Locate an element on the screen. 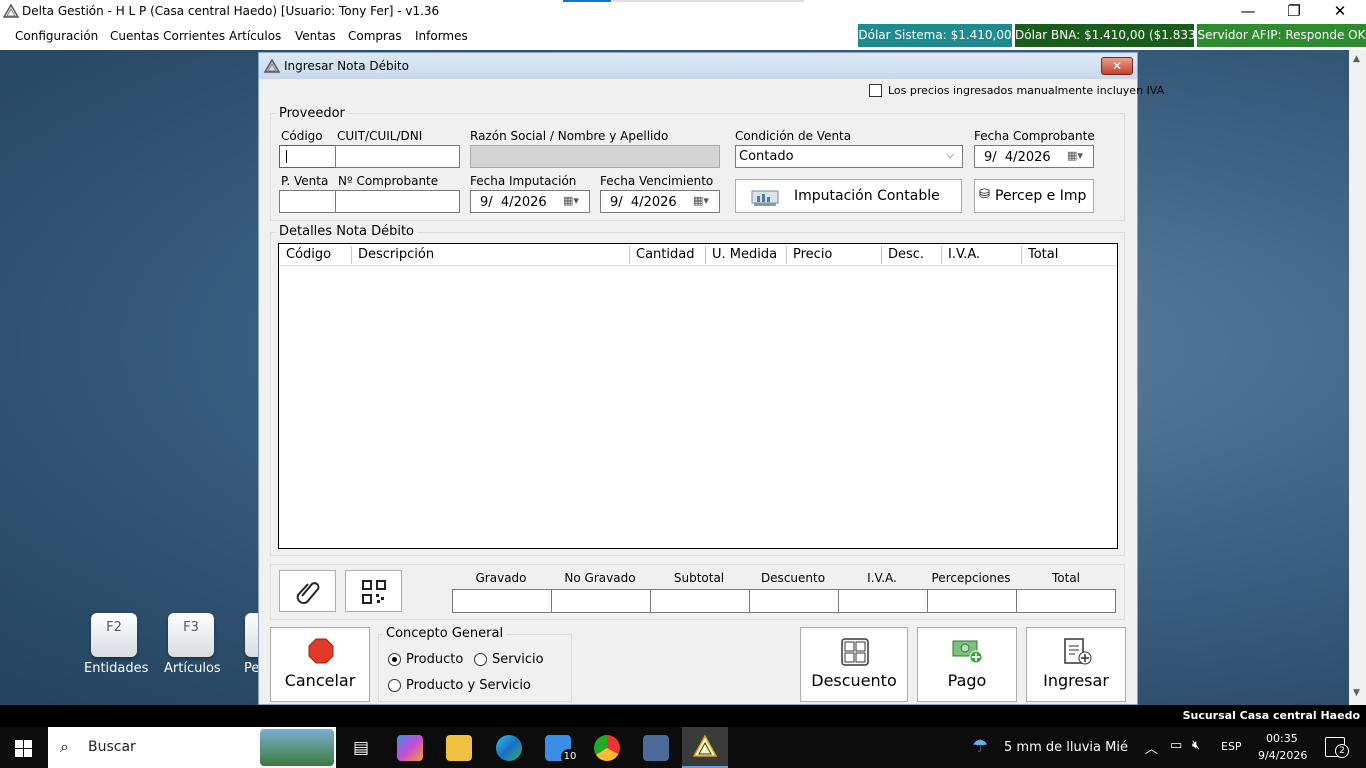 This screenshot has height=768, width=1366. subtotal-label: Subtotal is located at coordinates (699, 578).